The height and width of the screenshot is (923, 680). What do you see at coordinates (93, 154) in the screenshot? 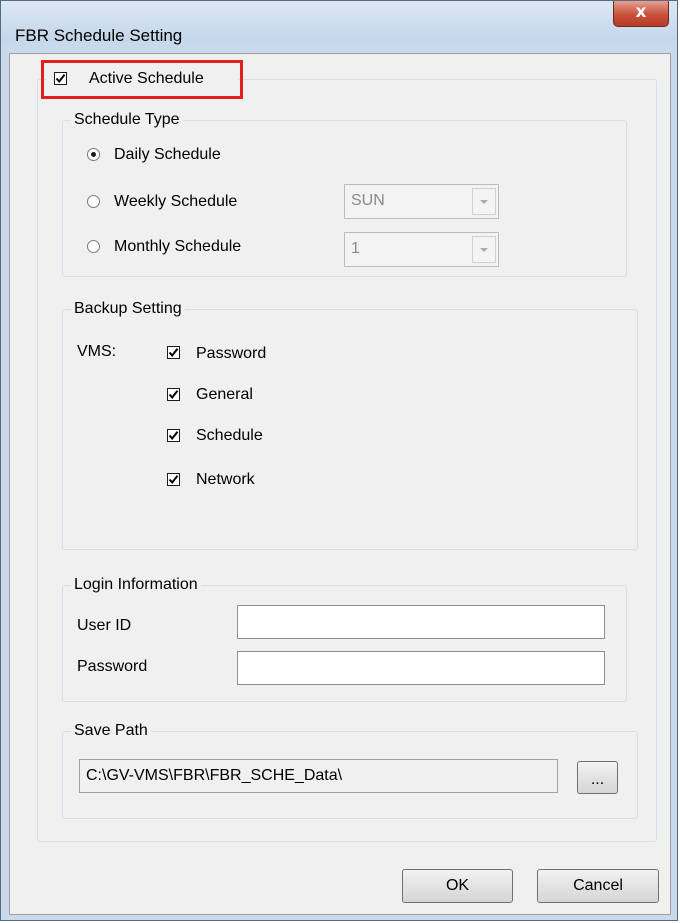
I see `daily-schedule-radio` at bounding box center [93, 154].